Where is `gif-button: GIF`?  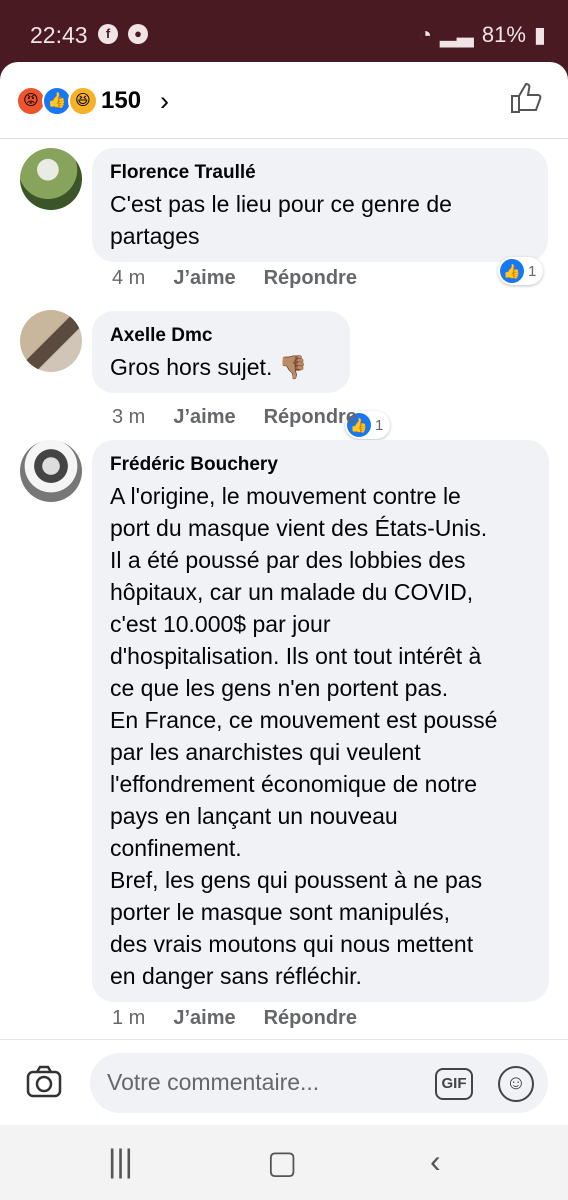 gif-button: GIF is located at coordinates (454, 1084).